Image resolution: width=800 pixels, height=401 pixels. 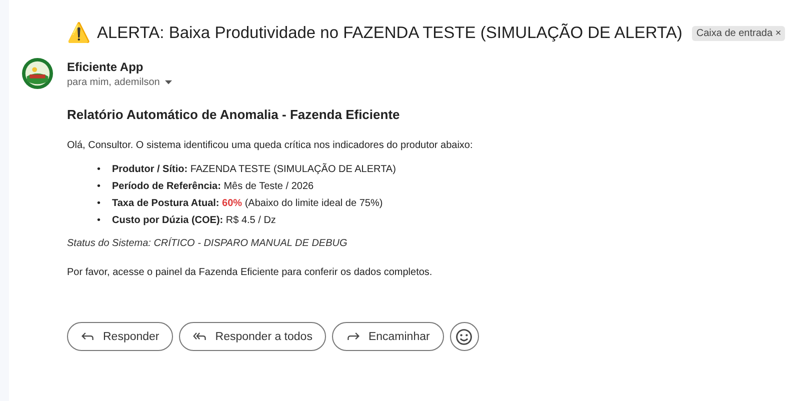 I want to click on sender-avatar-icon, so click(x=37, y=73).